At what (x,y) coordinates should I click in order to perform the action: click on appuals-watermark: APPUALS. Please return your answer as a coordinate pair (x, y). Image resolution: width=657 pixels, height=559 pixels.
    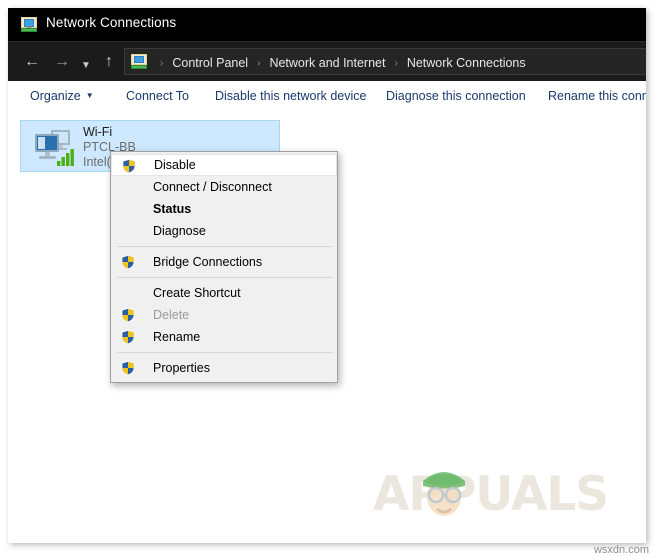
    Looking at the image, I should click on (493, 492).